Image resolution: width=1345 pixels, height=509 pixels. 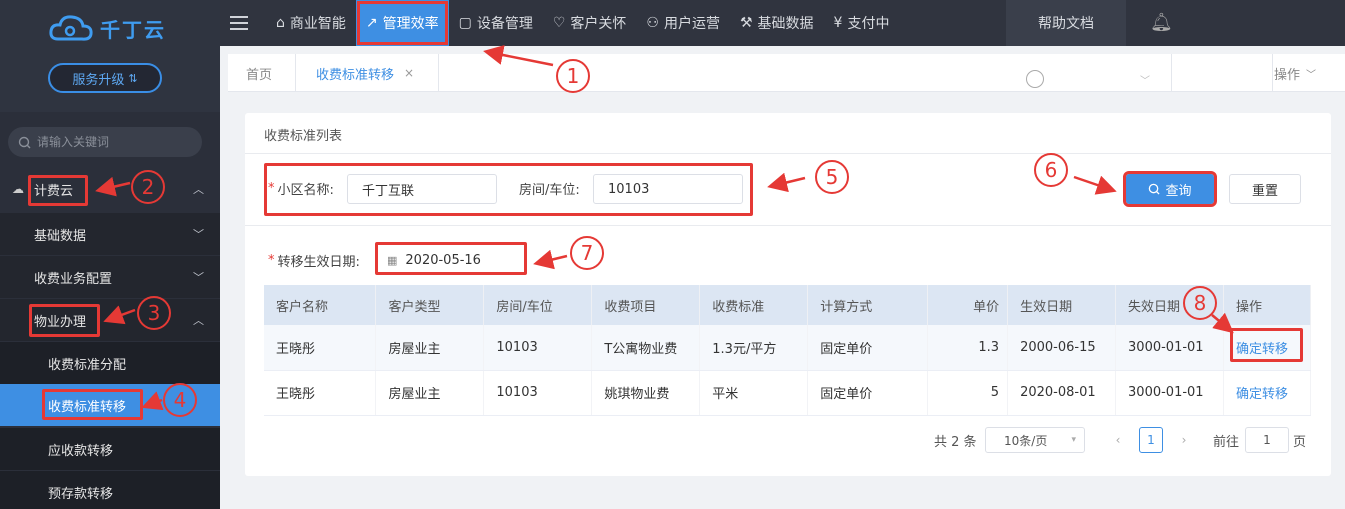 What do you see at coordinates (868, 393) in the screenshot?
I see `table-cell: 固定单价` at bounding box center [868, 393].